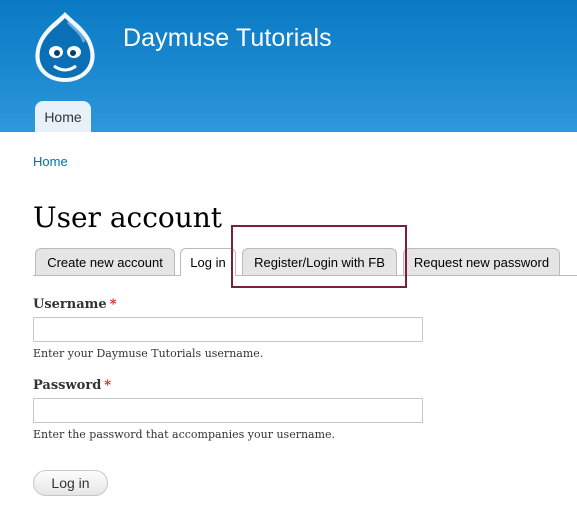 Image resolution: width=577 pixels, height=520 pixels. What do you see at coordinates (148, 353) in the screenshot?
I see `username-description: Enter your Daymuse Tutorials username.` at bounding box center [148, 353].